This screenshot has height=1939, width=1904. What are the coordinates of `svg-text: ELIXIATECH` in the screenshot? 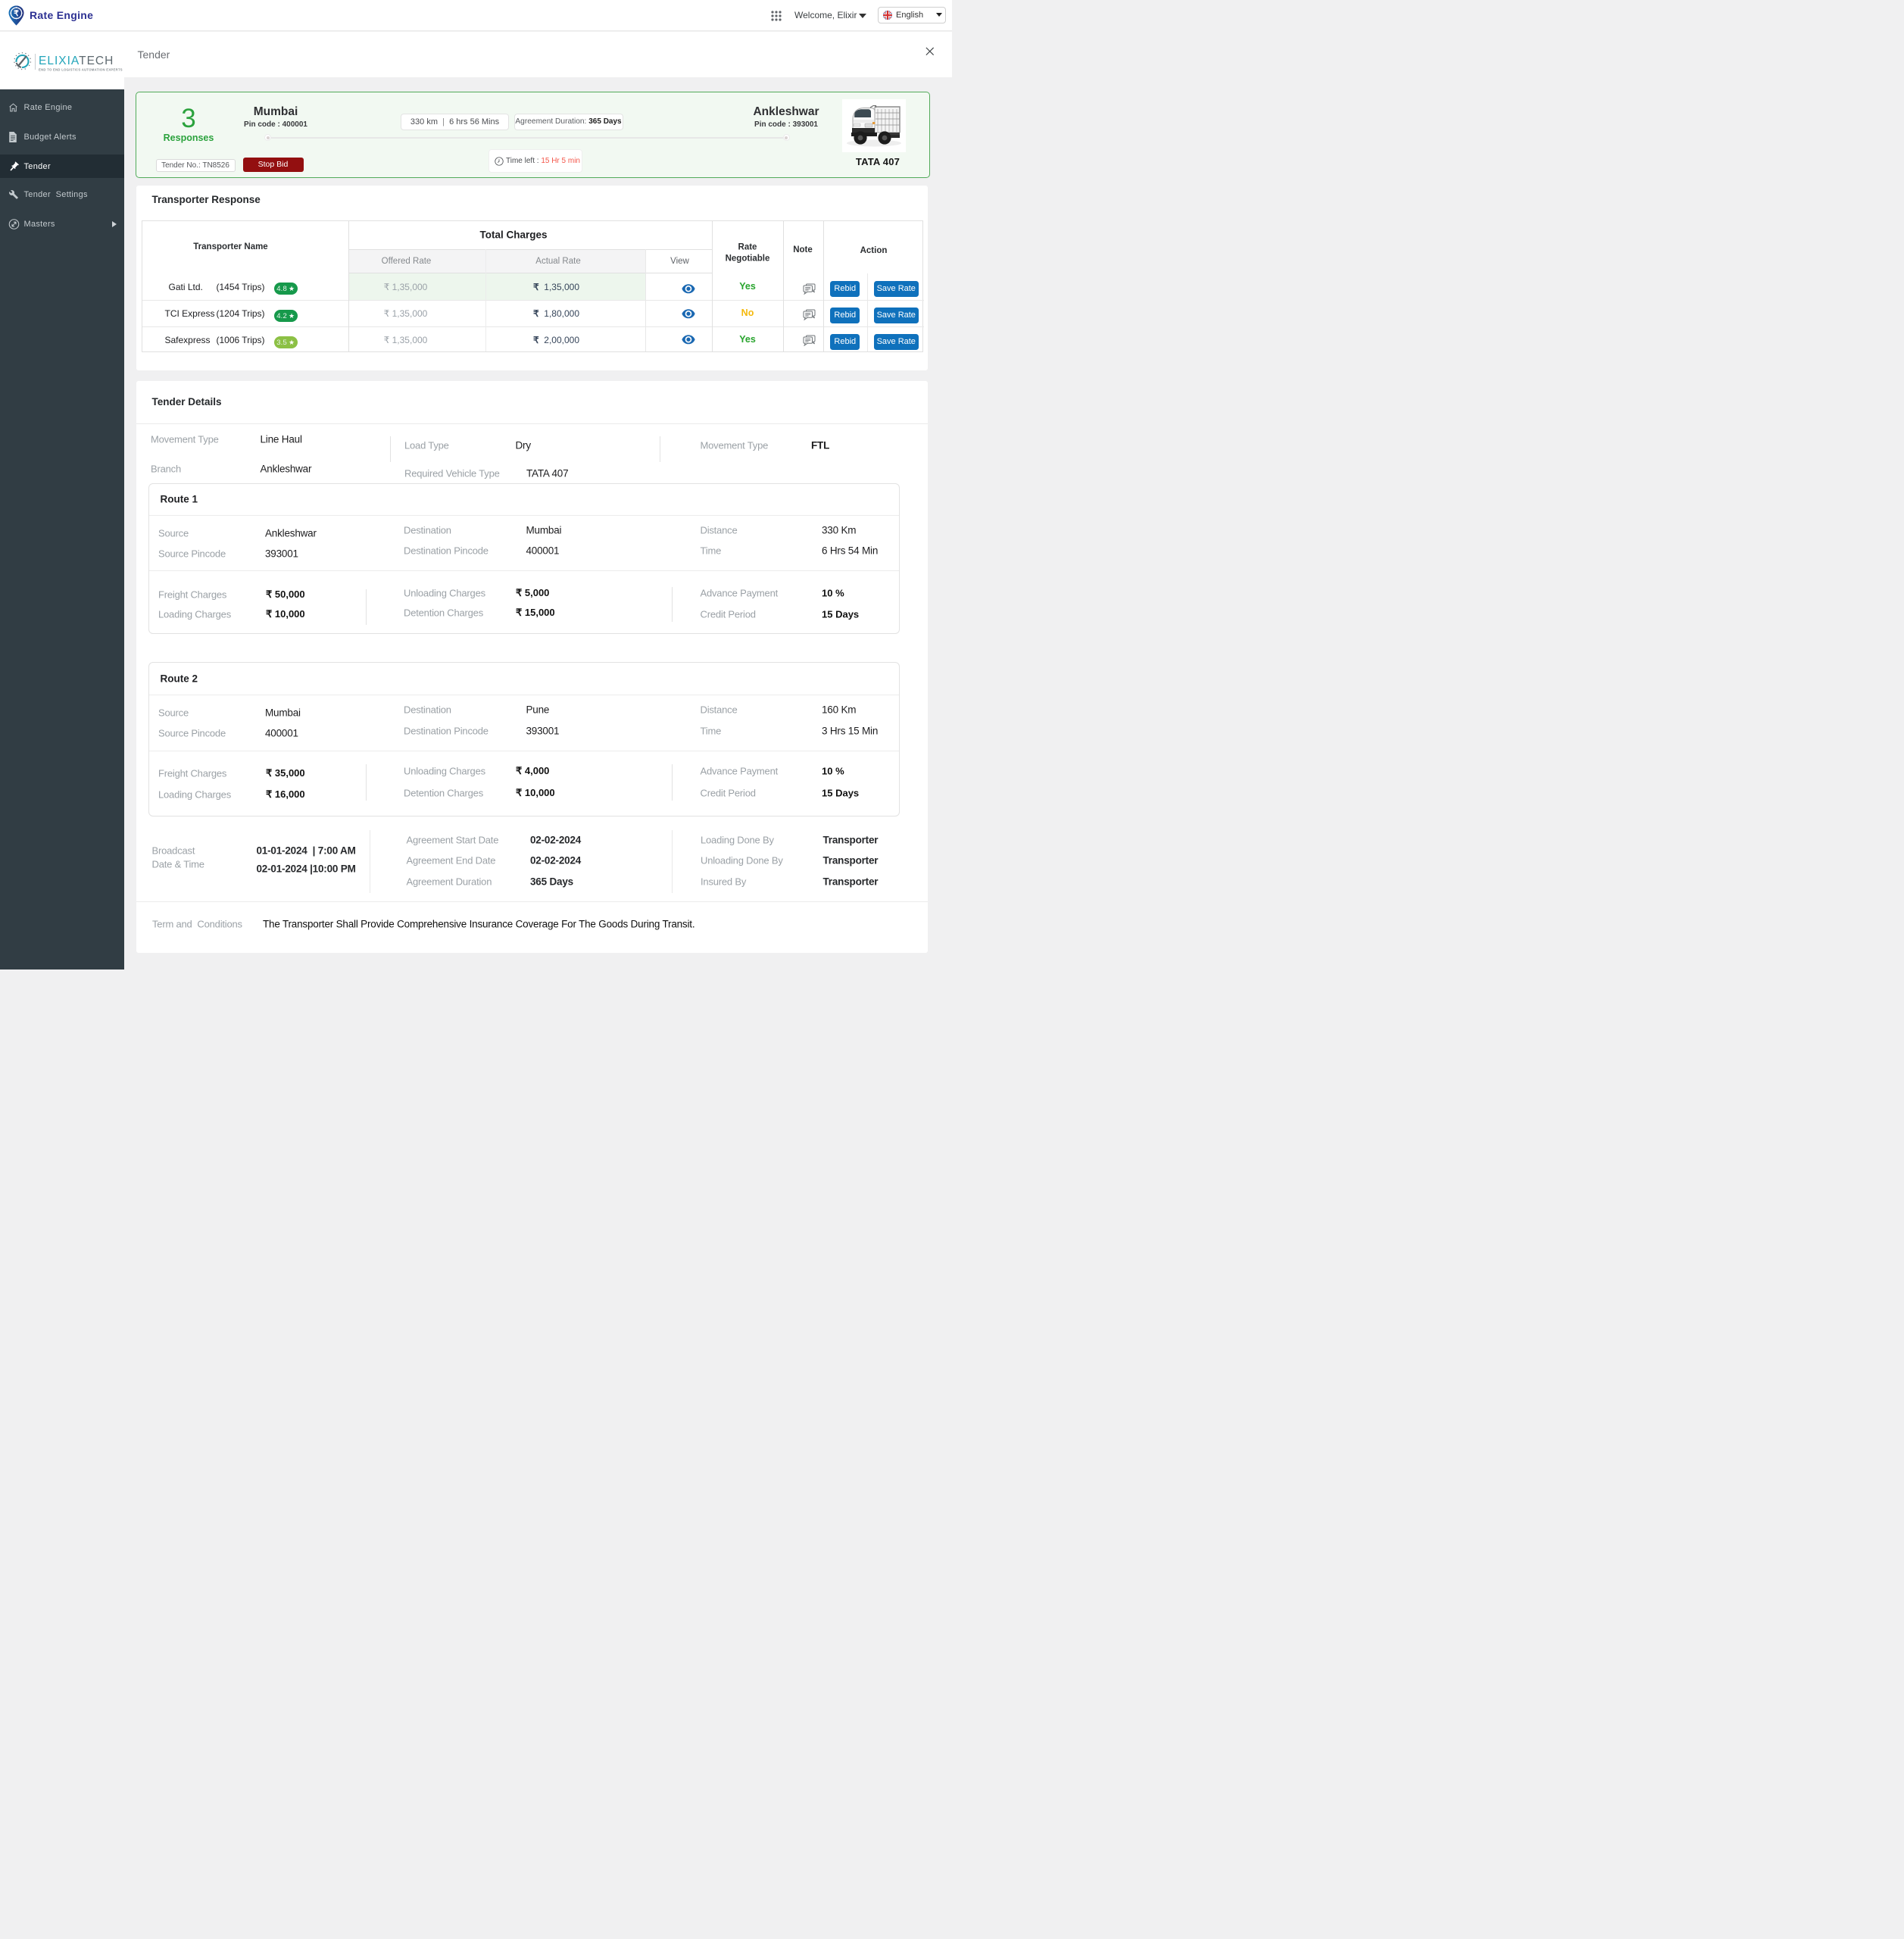 It's located at (76, 61).